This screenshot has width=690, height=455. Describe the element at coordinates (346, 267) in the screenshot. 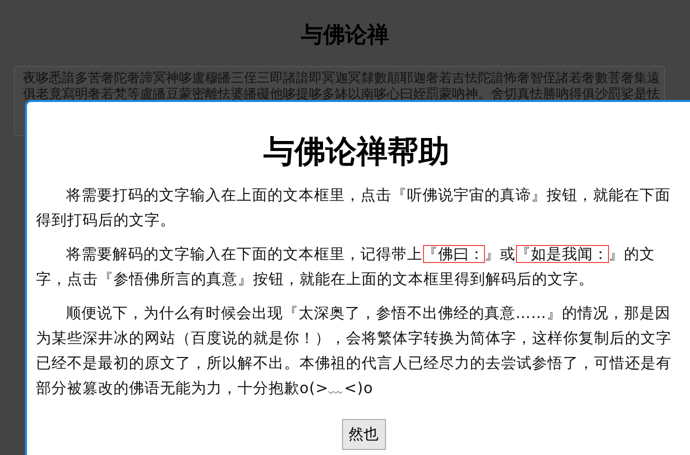

I see `help-paragraph: 将需要解码的文字输入在下面的文本框里，记得带上『佛曰：』或『如是我闻：』的文字，点击『参悟佛所言的真意』按钮，就能在上面的文本框里得到解码后的文字。` at that location.